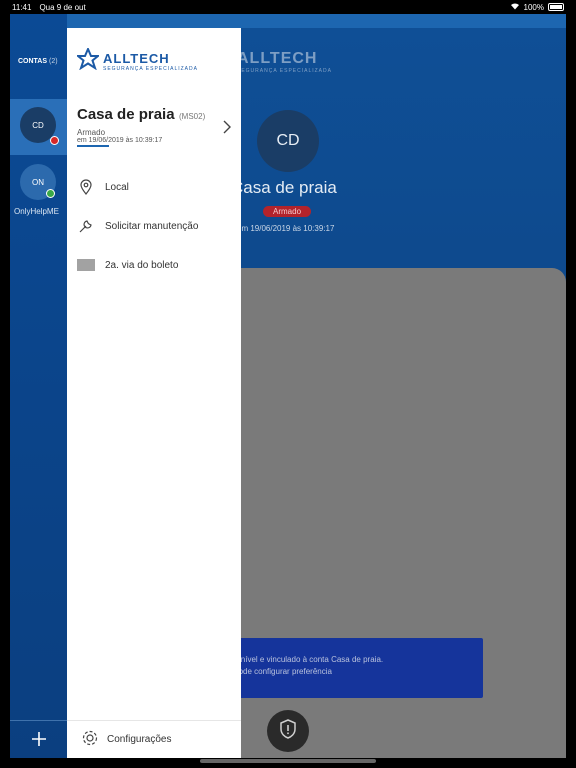 This screenshot has width=576, height=768. Describe the element at coordinates (88, 60) in the screenshot. I see `star-logo-icon` at that location.